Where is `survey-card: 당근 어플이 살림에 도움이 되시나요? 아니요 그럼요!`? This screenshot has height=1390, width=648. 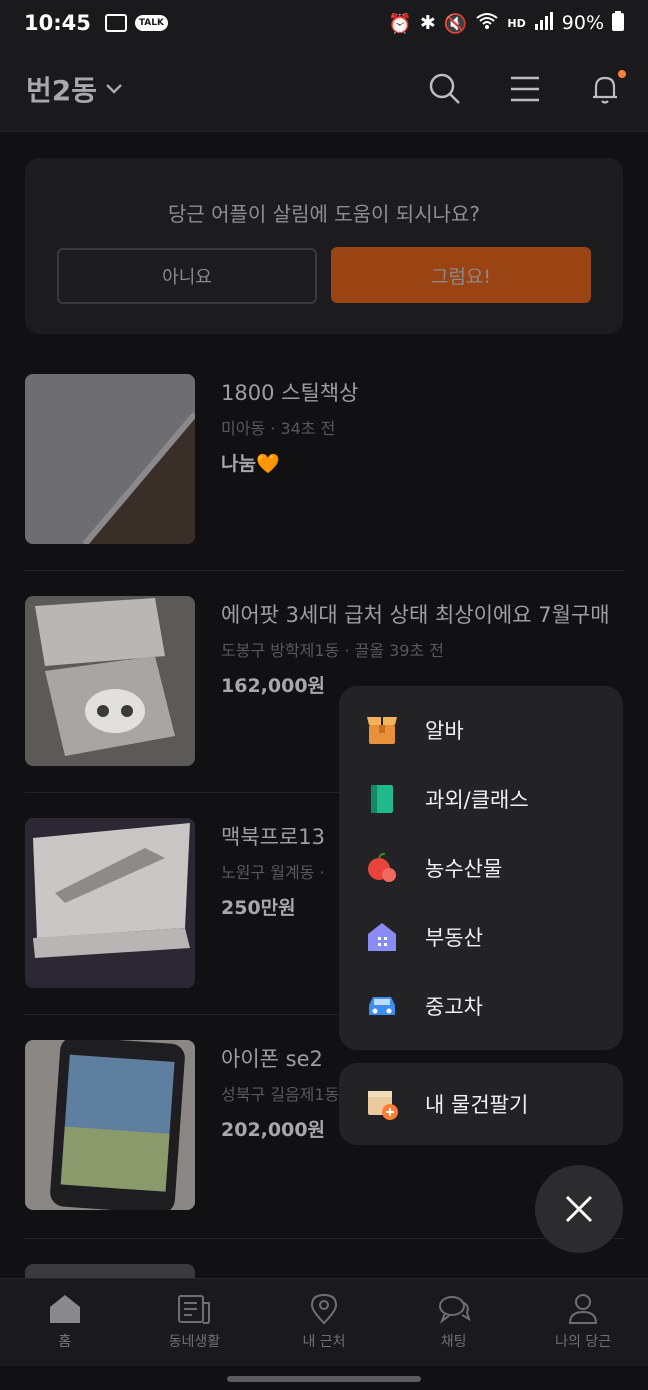
survey-card: 당근 어플이 살림에 도움이 되시나요? 아니요 그럼요! is located at coordinates (324, 246).